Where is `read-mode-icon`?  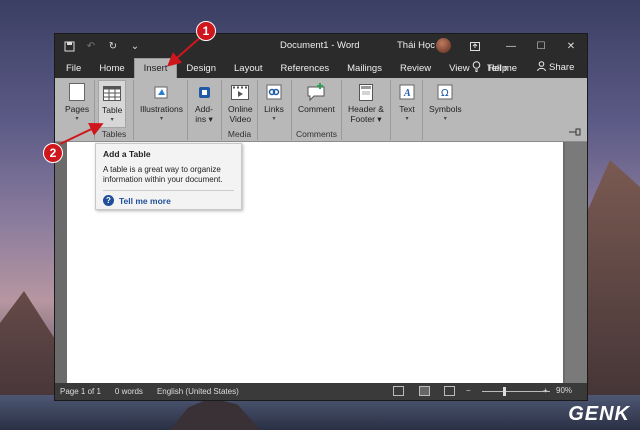 read-mode-icon is located at coordinates (398, 391).